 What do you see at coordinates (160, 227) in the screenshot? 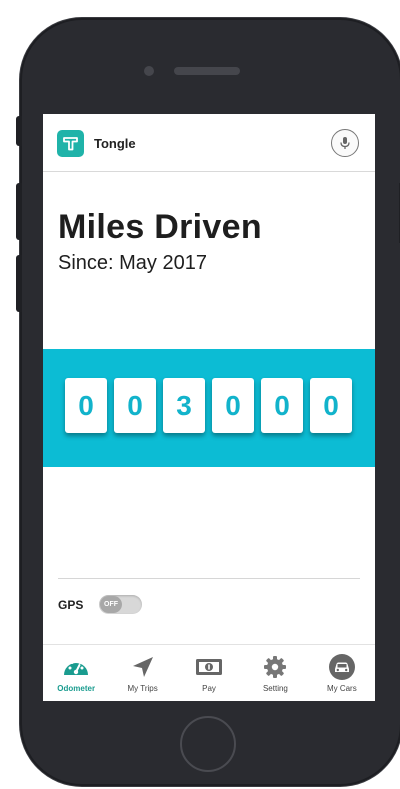
I see `page-title: Miles Driven` at bounding box center [160, 227].